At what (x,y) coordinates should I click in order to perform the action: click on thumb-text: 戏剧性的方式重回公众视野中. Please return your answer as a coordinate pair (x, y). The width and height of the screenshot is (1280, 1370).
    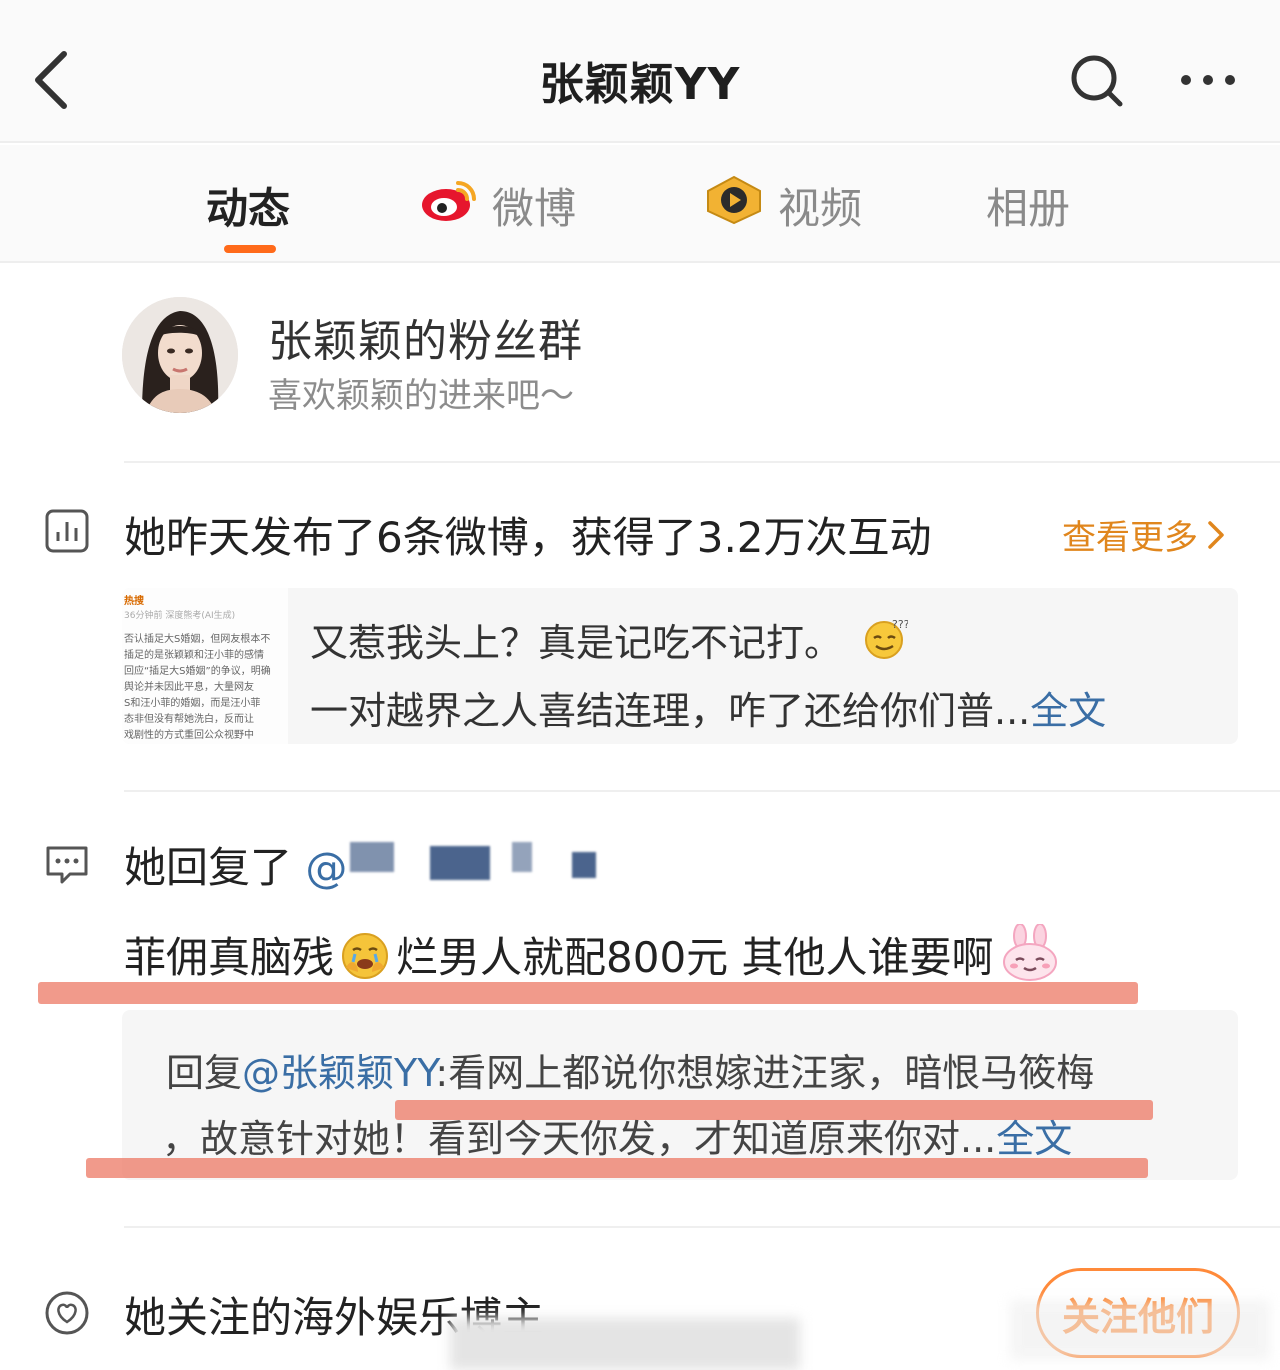
    Looking at the image, I should click on (189, 735).